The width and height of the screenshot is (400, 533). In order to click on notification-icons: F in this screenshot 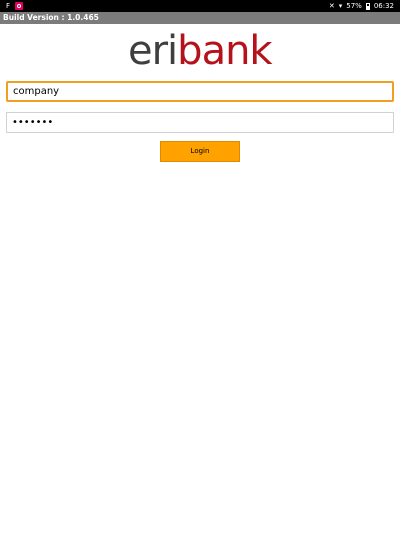, I will do `click(13, 6)`.